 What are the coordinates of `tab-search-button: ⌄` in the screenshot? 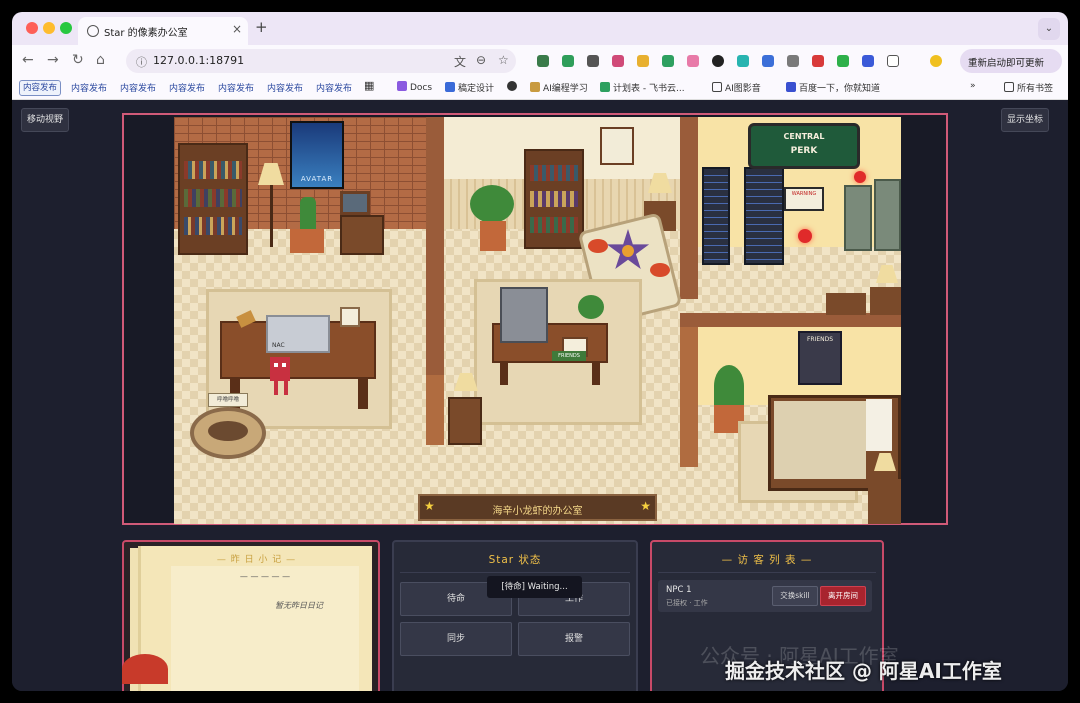 It's located at (1049, 29).